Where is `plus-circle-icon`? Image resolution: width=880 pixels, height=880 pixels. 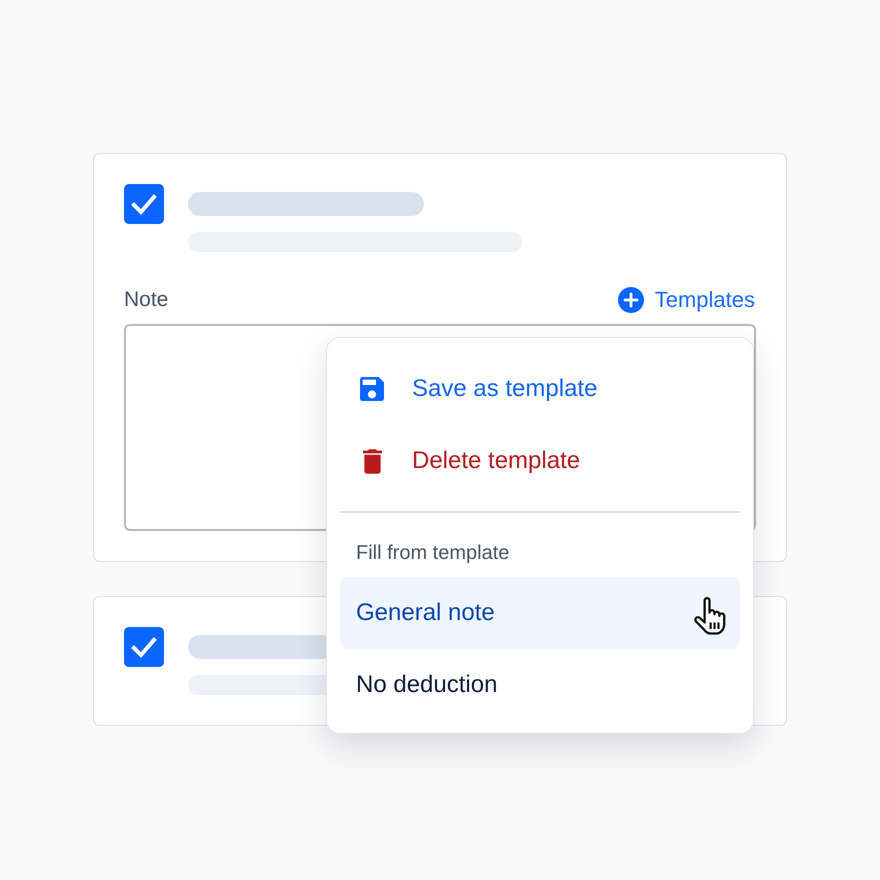
plus-circle-icon is located at coordinates (631, 300).